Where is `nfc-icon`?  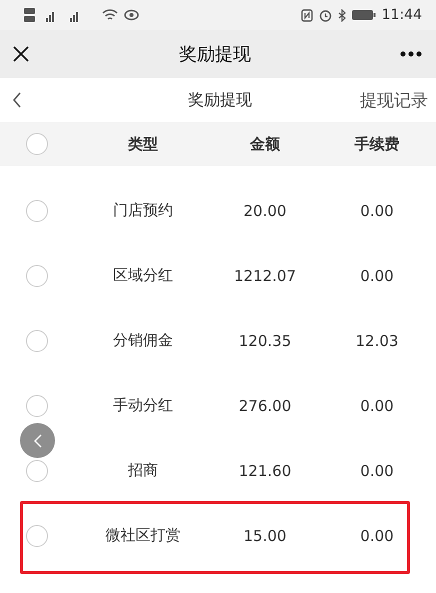 nfc-icon is located at coordinates (306, 15).